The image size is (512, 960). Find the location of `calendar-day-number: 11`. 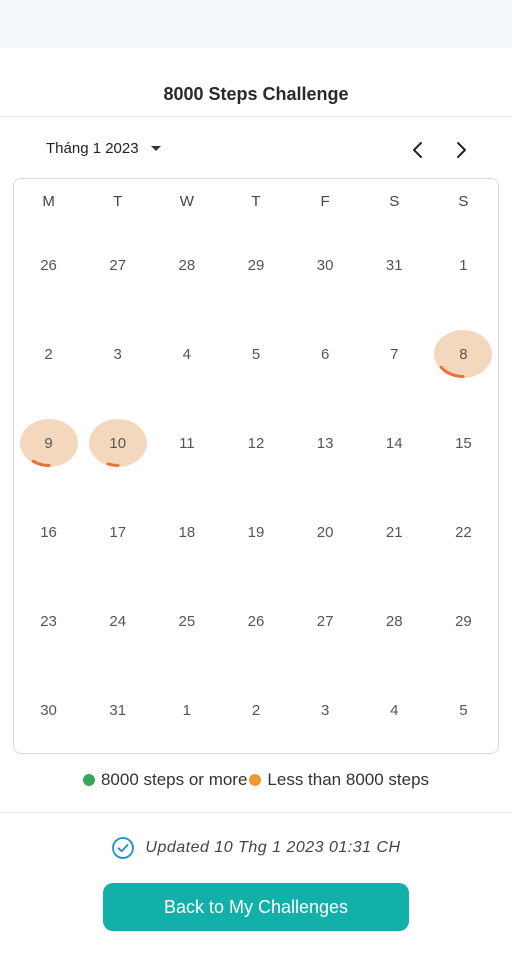

calendar-day-number: 11 is located at coordinates (187, 443).